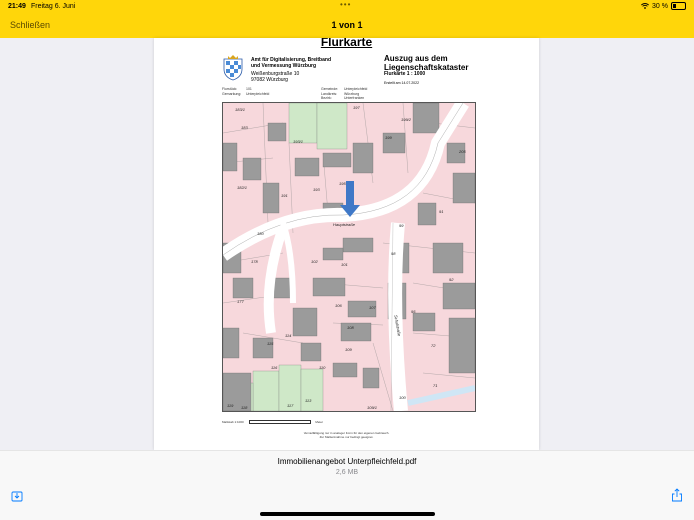 This screenshot has width=694, height=520. Describe the element at coordinates (314, 261) in the screenshot. I see `parcel-number: 102` at that location.